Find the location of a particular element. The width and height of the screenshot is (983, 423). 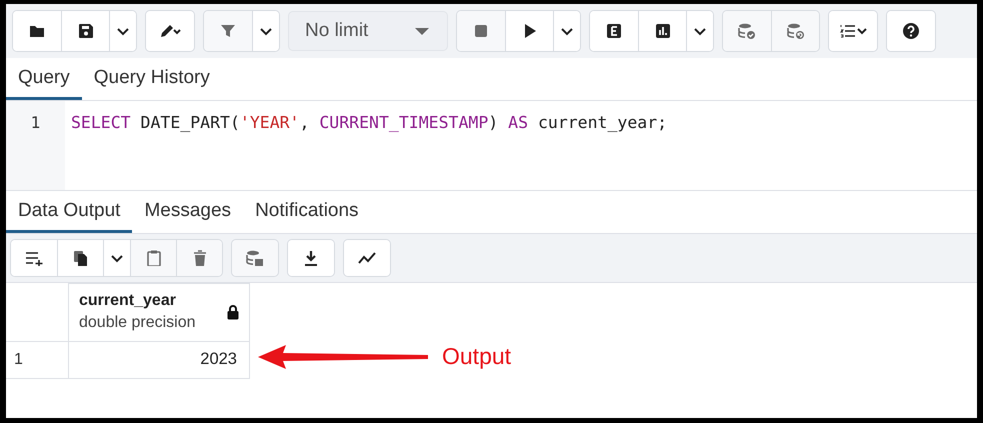

database-check-icon is located at coordinates (747, 31).